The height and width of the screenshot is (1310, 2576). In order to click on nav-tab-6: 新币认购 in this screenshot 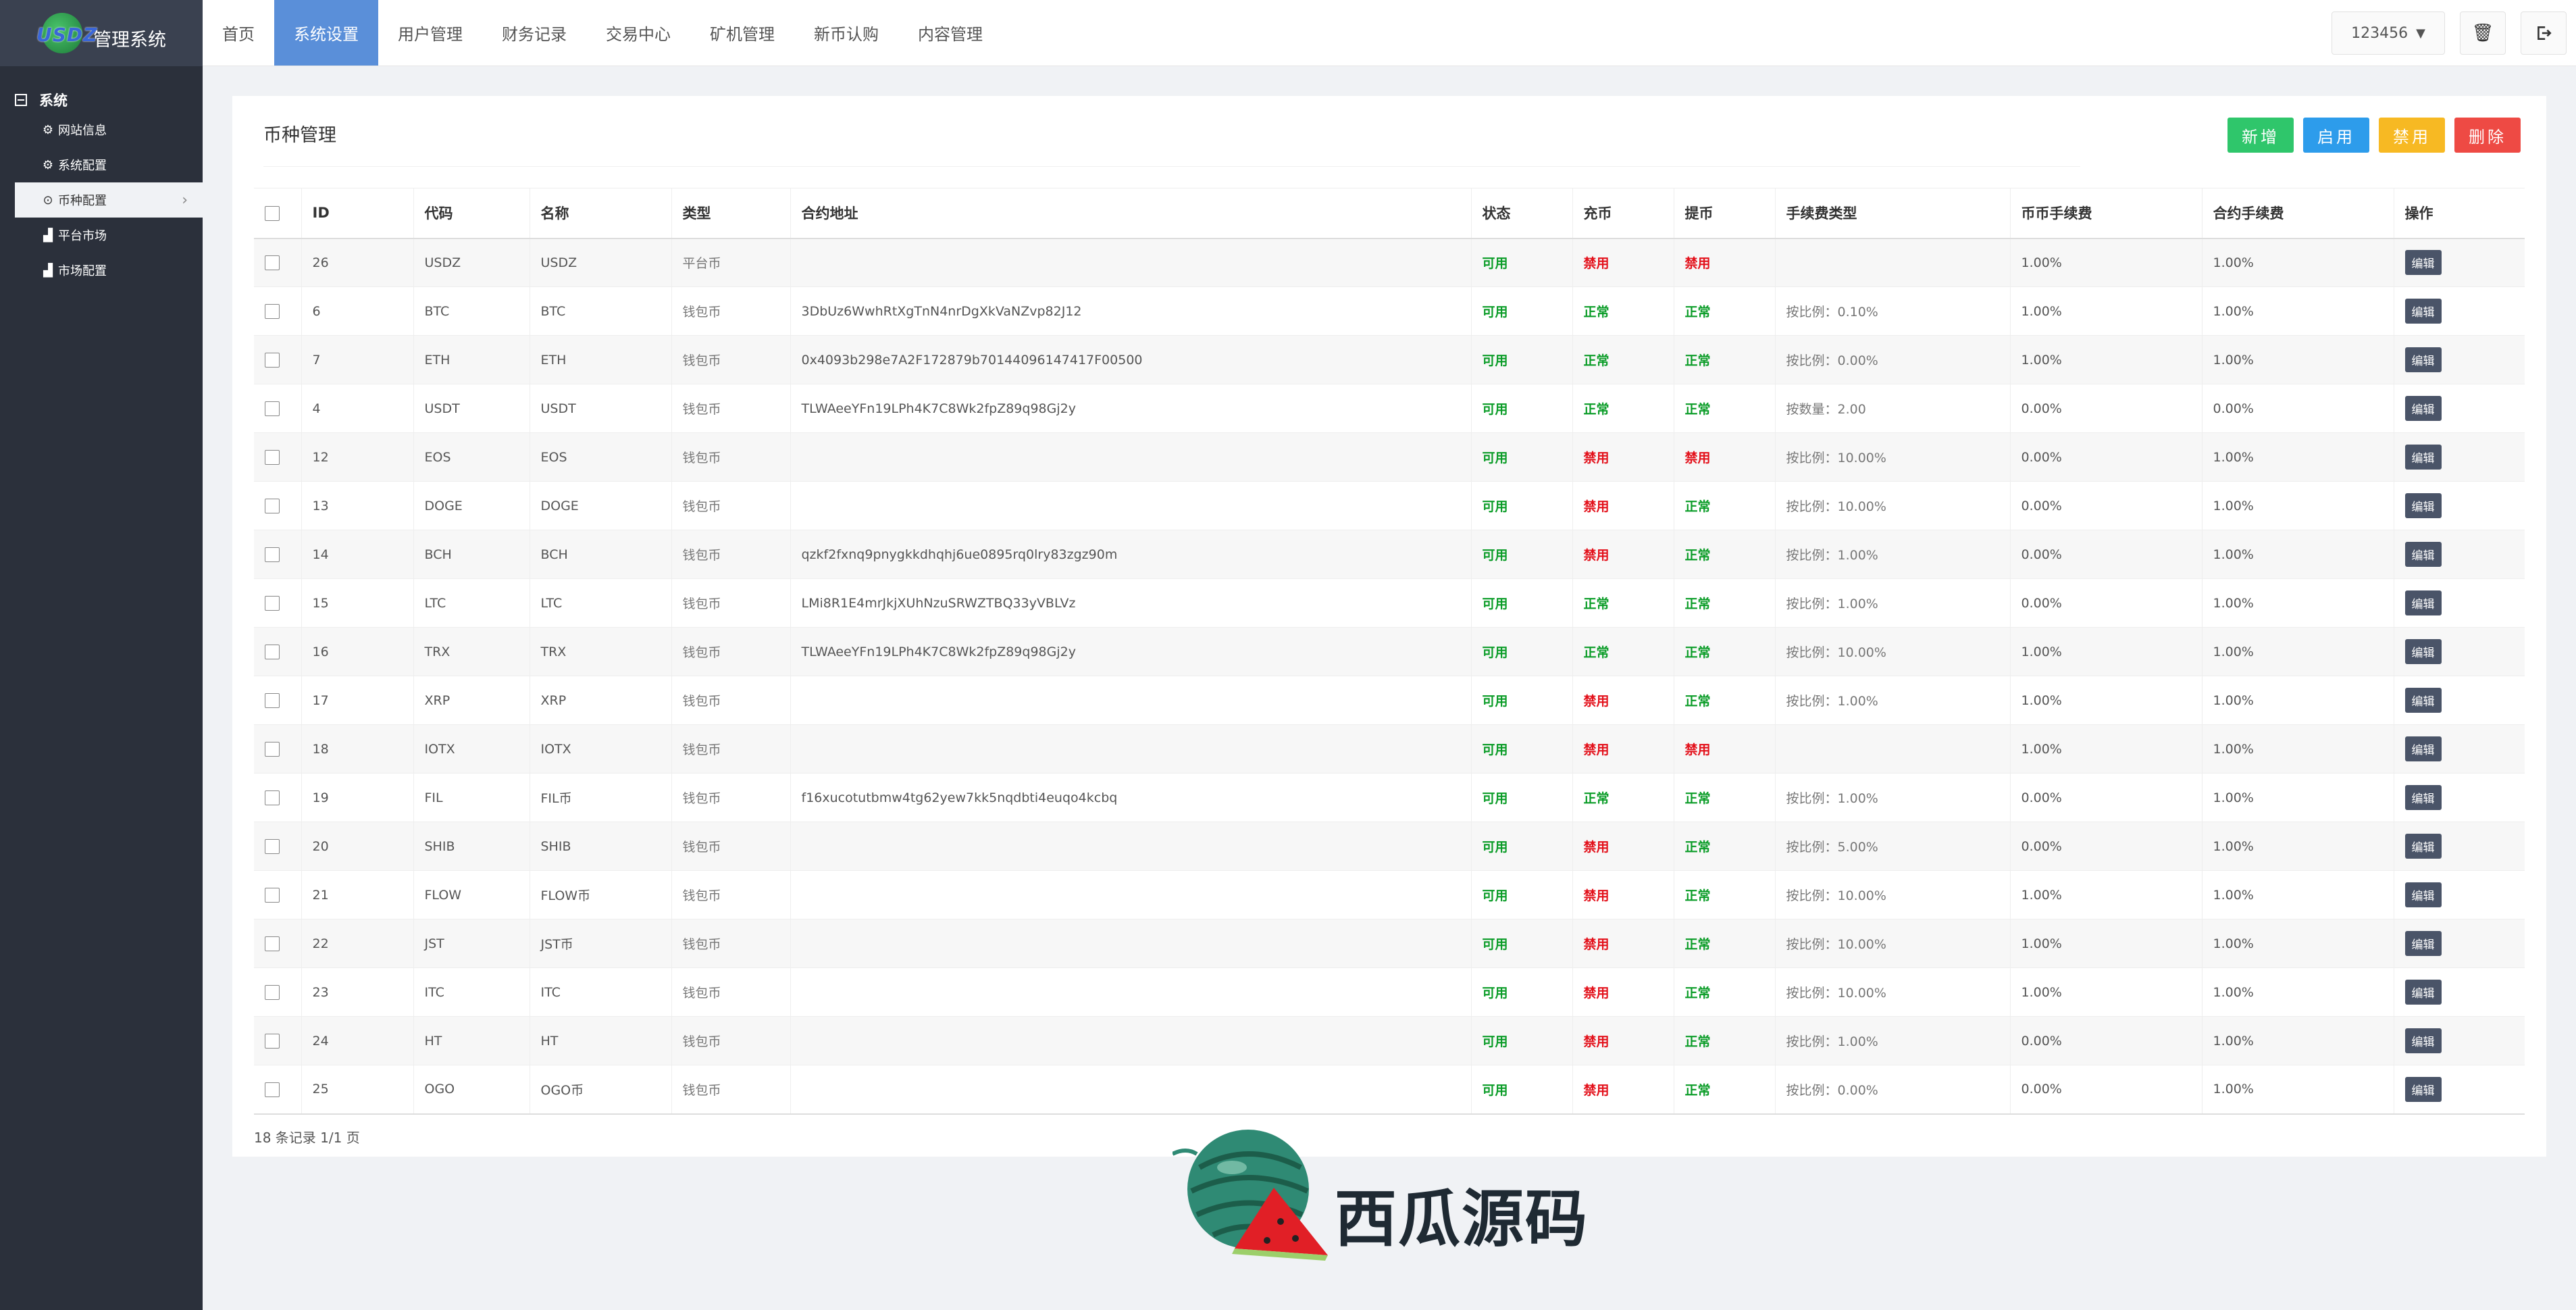, I will do `click(846, 33)`.